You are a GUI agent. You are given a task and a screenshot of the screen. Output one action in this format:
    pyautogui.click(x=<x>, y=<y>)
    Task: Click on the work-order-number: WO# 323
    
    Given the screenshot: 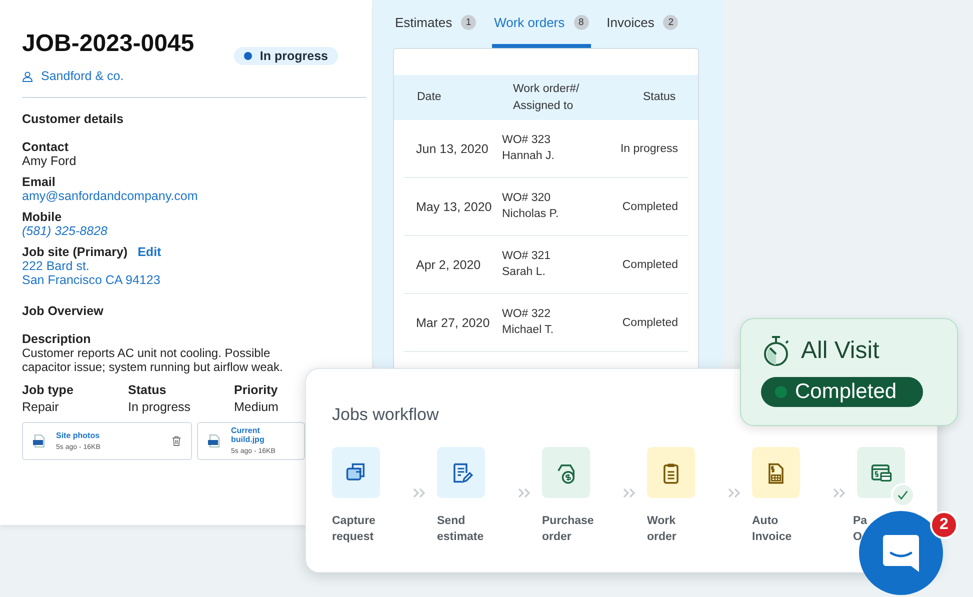 What is the action you would take?
    pyautogui.click(x=527, y=140)
    